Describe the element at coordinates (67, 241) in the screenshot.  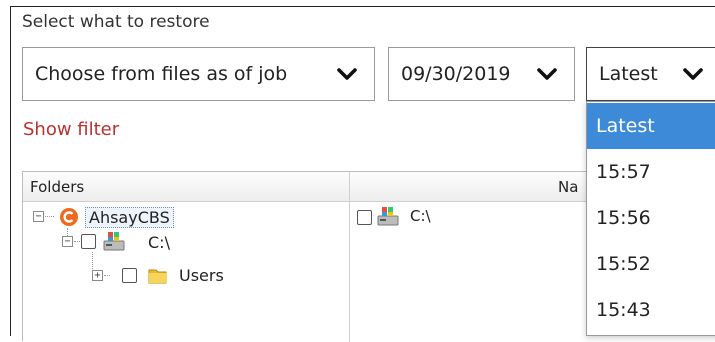
I see `collapse-drive-toggle: −` at that location.